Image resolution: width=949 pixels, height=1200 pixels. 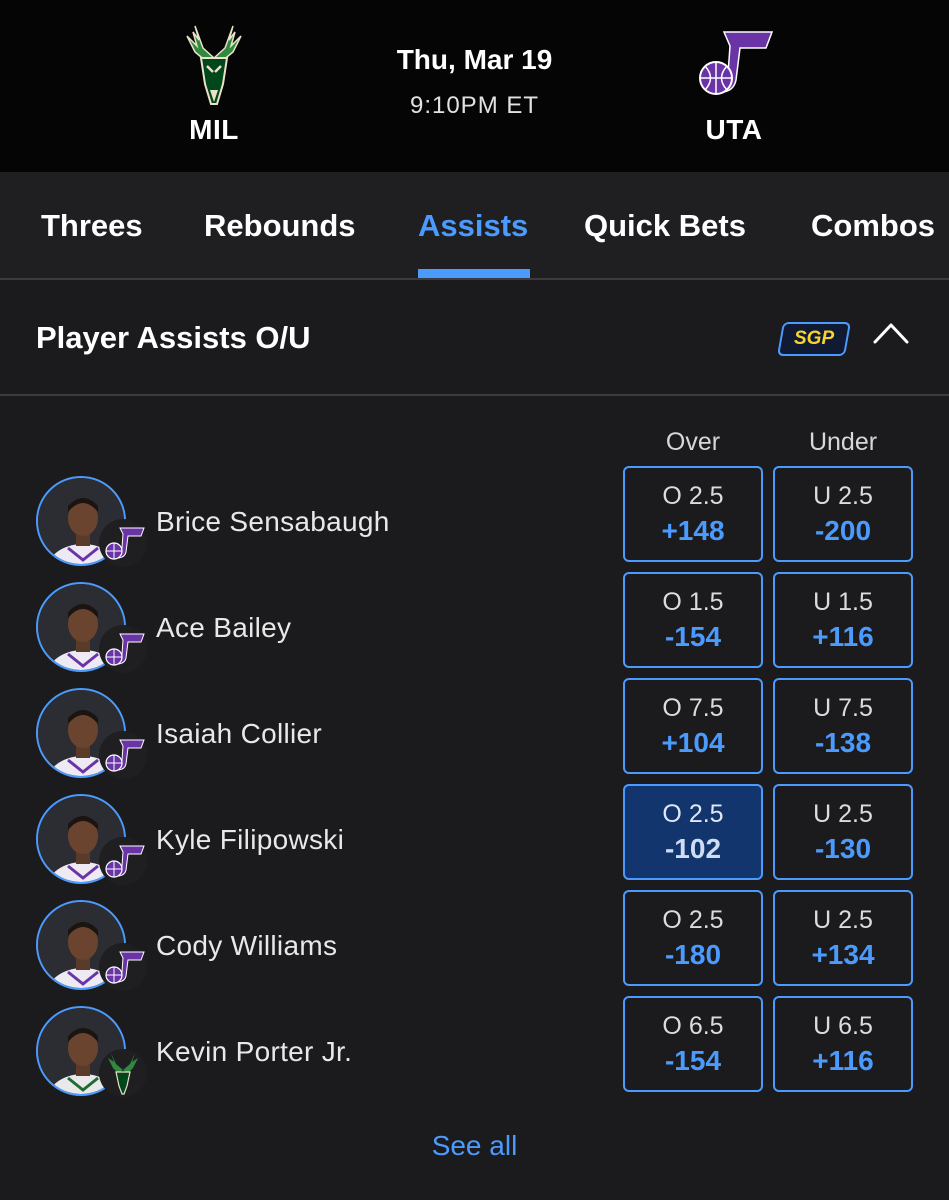 What do you see at coordinates (224, 627) in the screenshot?
I see `player-name: Ace Bailey` at bounding box center [224, 627].